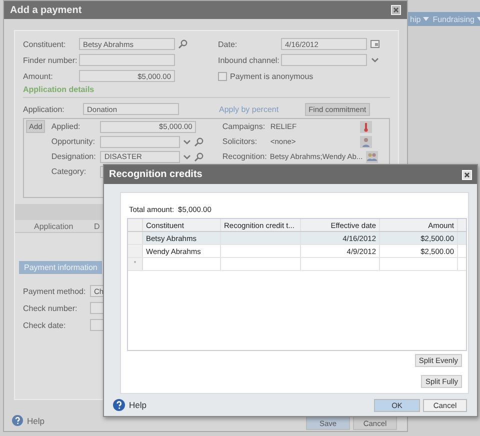 The width and height of the screenshot is (480, 436). What do you see at coordinates (73, 141) in the screenshot?
I see `field-label: Opportunity:` at bounding box center [73, 141].